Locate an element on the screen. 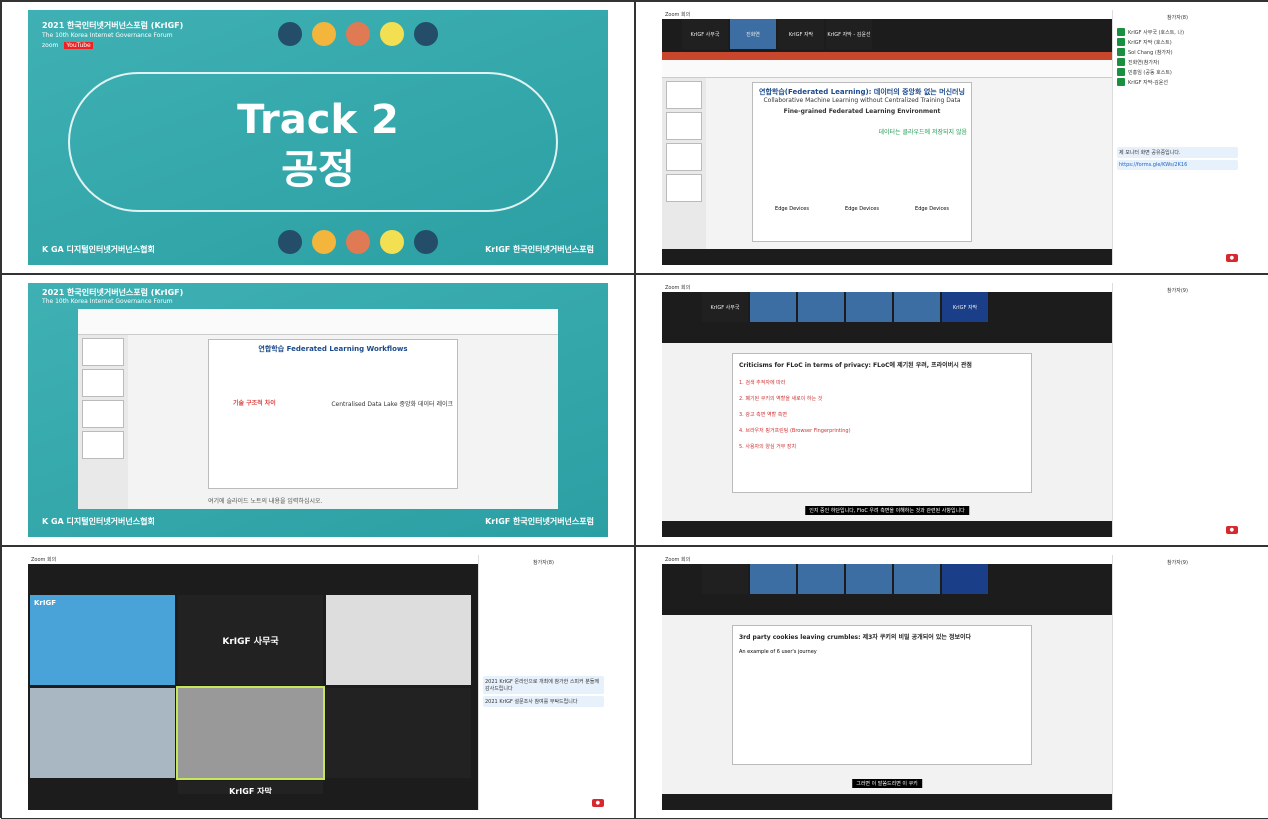 The width and height of the screenshot is (1268, 819). ribbon is located at coordinates (318, 322).